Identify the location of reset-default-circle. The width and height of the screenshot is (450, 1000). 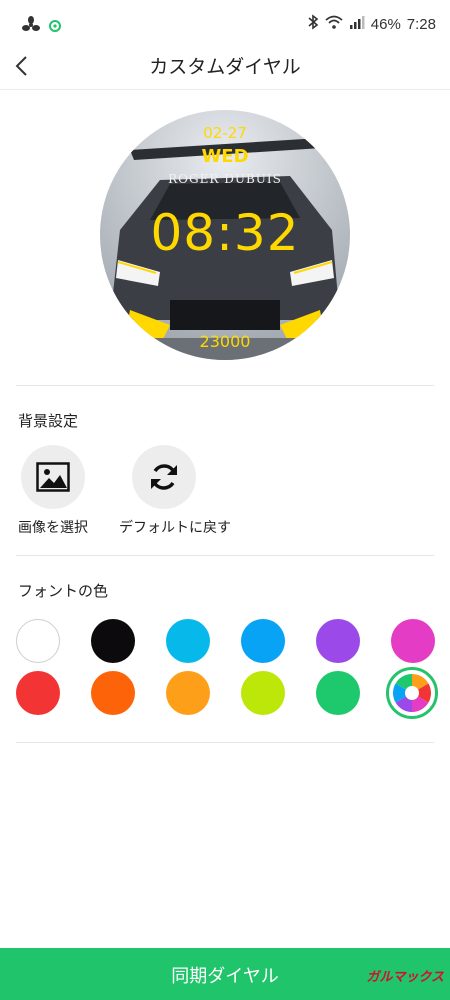
(164, 477).